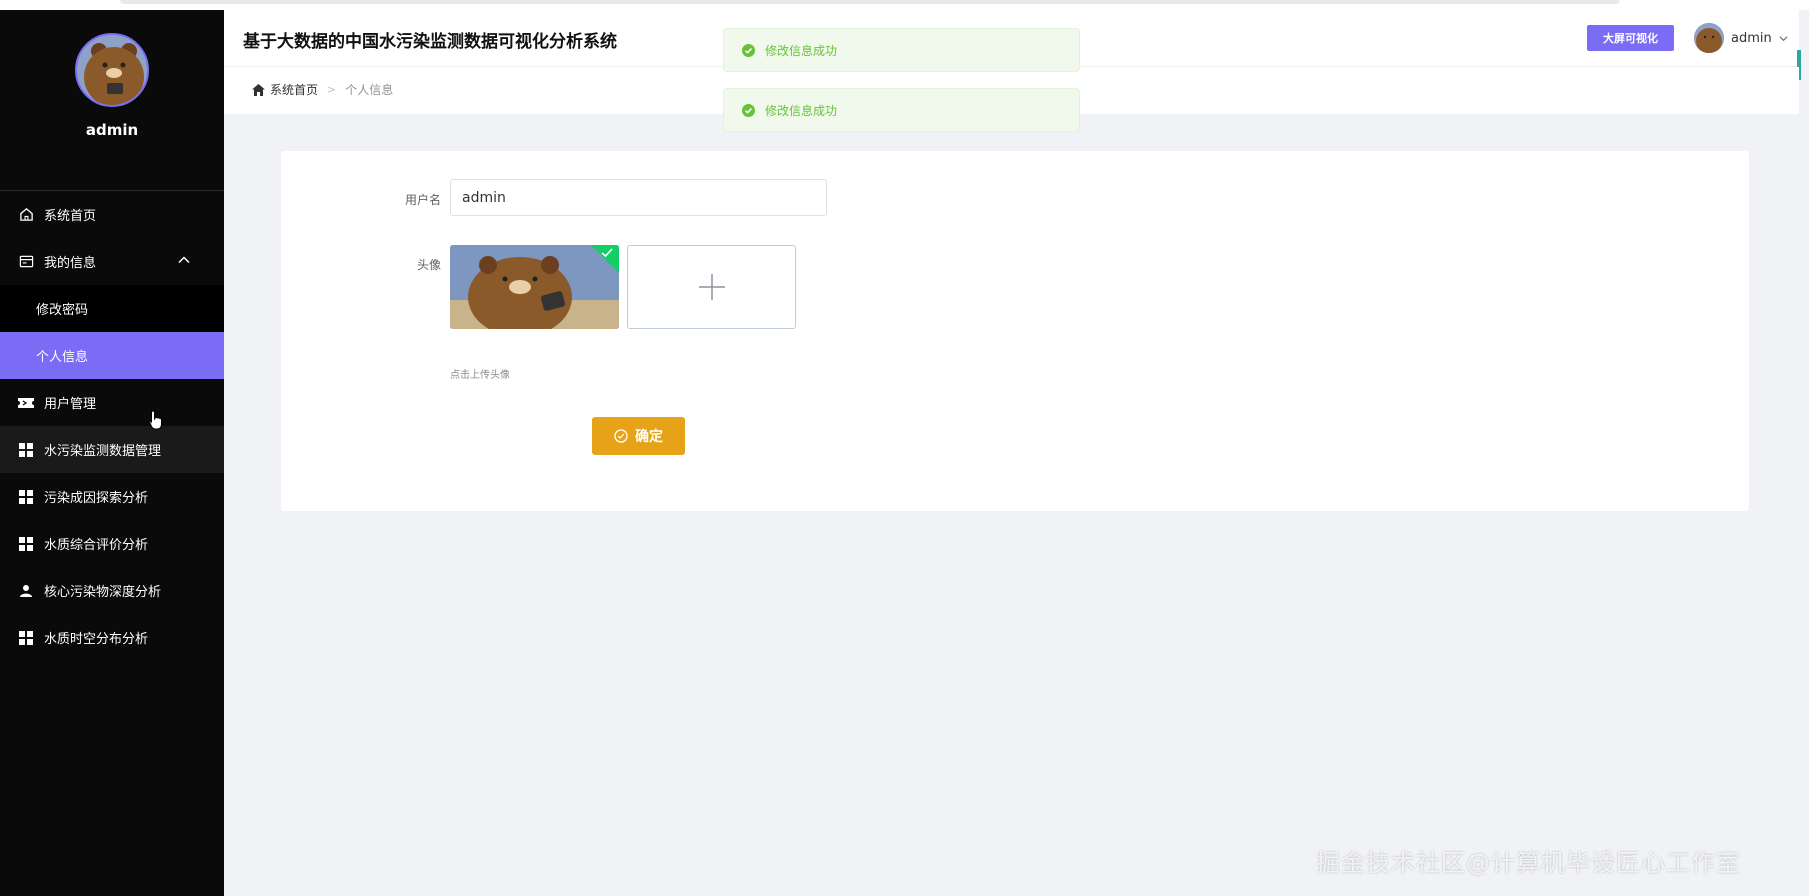 The image size is (1809, 896). I want to click on sidebar-item-pollution-cause-analysis: 污染成因探索分析, so click(112, 496).